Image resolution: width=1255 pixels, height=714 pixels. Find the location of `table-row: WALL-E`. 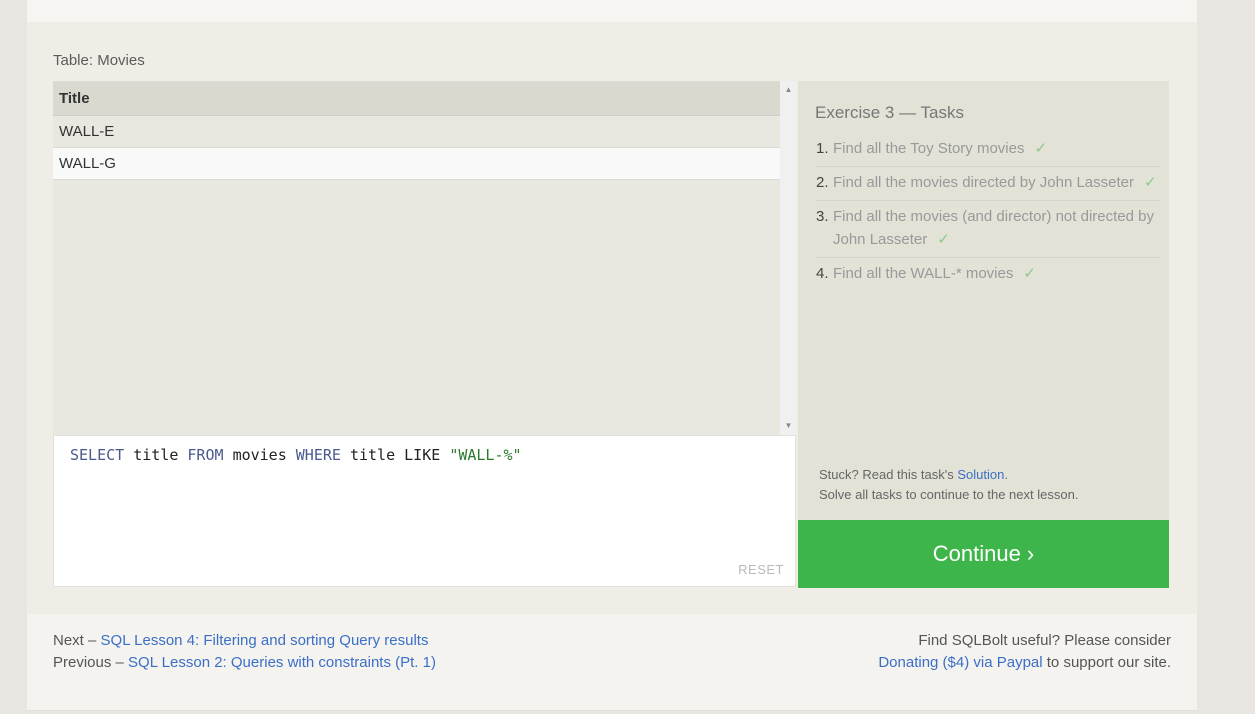

table-row: WALL-E is located at coordinates (416, 132).